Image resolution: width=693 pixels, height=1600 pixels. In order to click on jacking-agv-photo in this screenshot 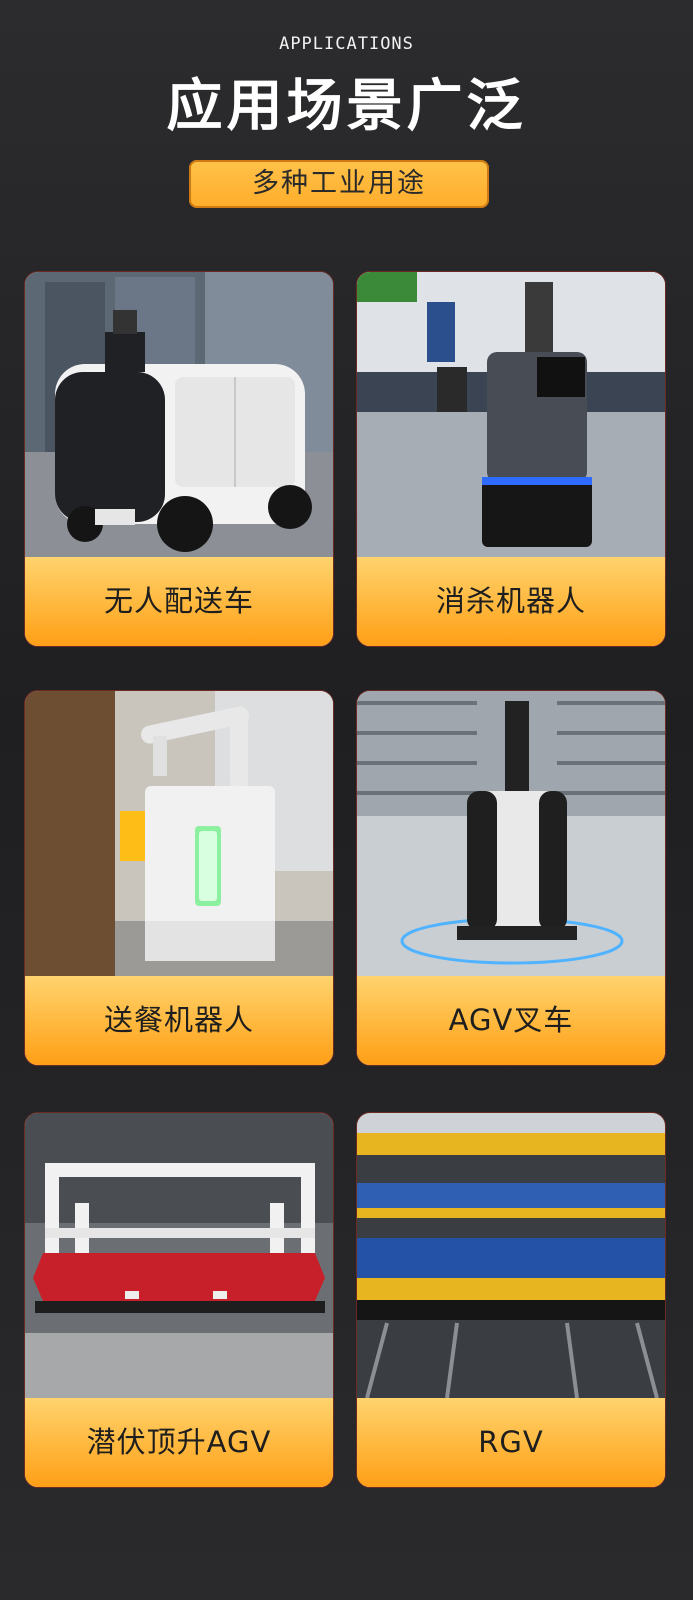, I will do `click(179, 1255)`.